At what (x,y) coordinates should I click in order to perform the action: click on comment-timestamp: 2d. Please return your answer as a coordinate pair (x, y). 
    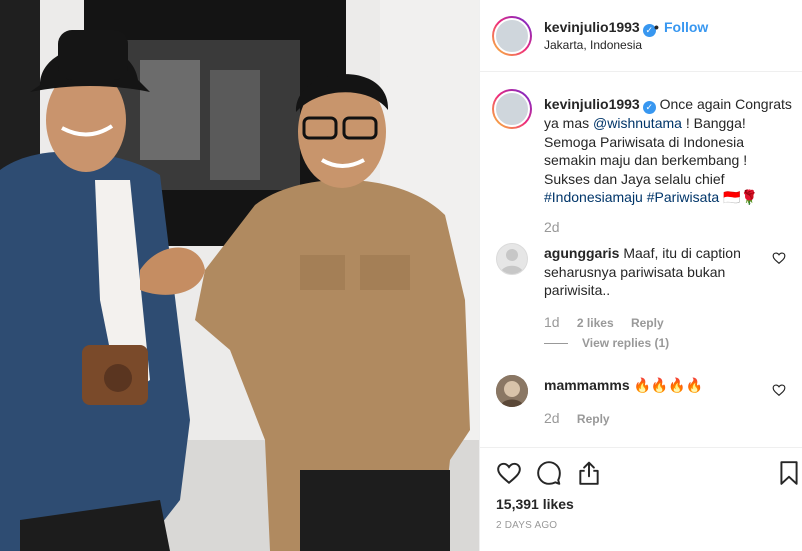
    Looking at the image, I should click on (552, 418).